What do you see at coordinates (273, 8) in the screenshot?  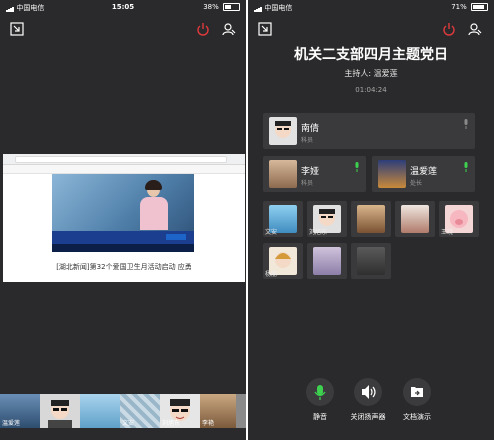 I see `carrier-label: 中国电信` at bounding box center [273, 8].